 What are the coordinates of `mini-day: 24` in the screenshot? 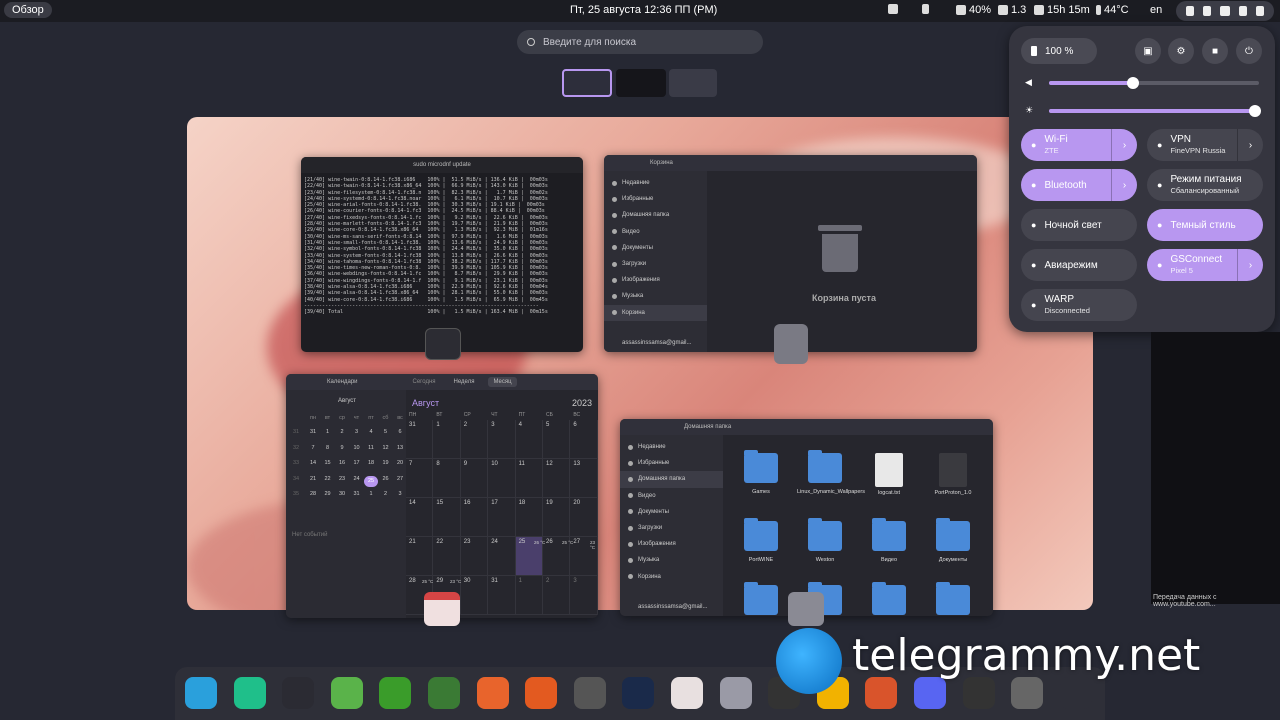 It's located at (357, 479).